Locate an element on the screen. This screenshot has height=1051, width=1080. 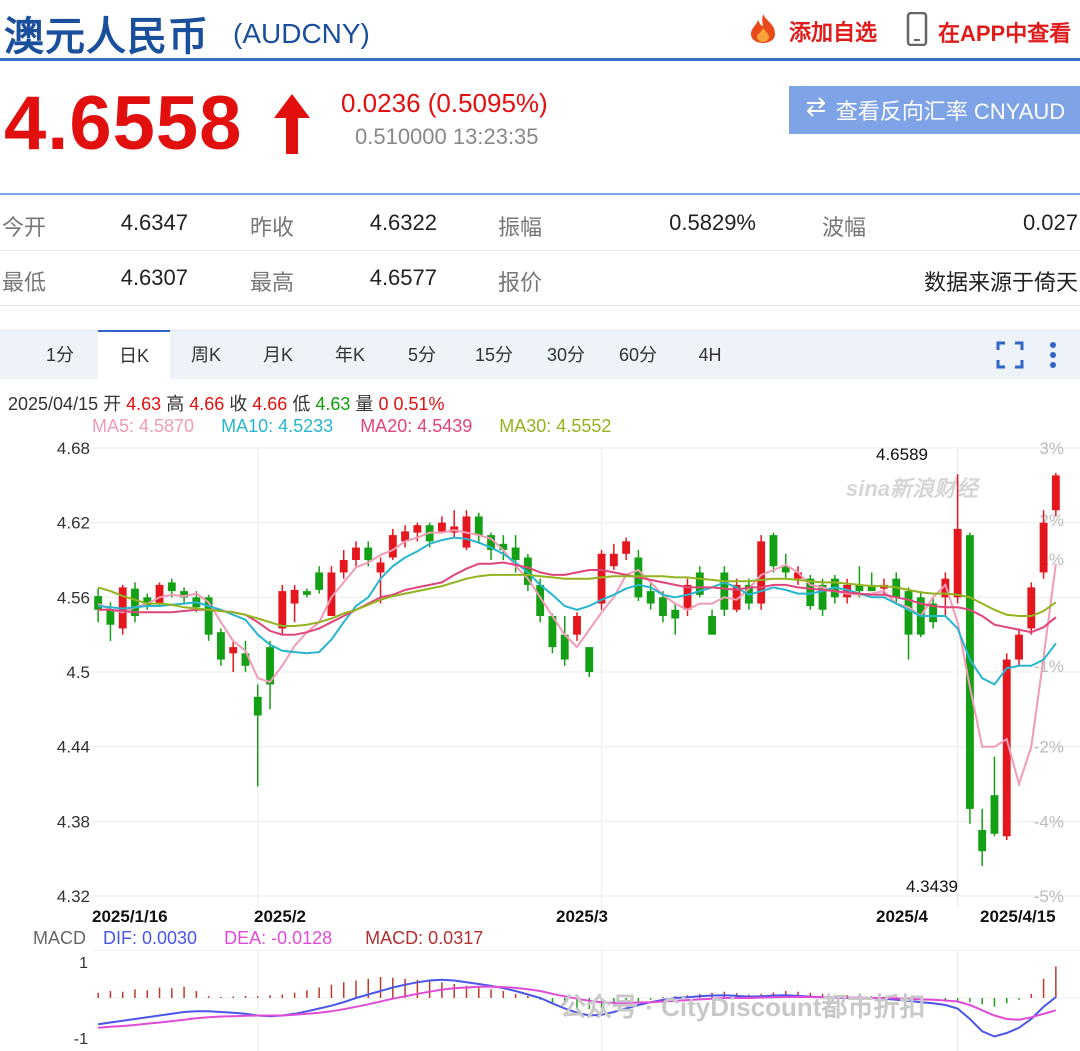
y-tick-label: 4.44 is located at coordinates (73, 747).